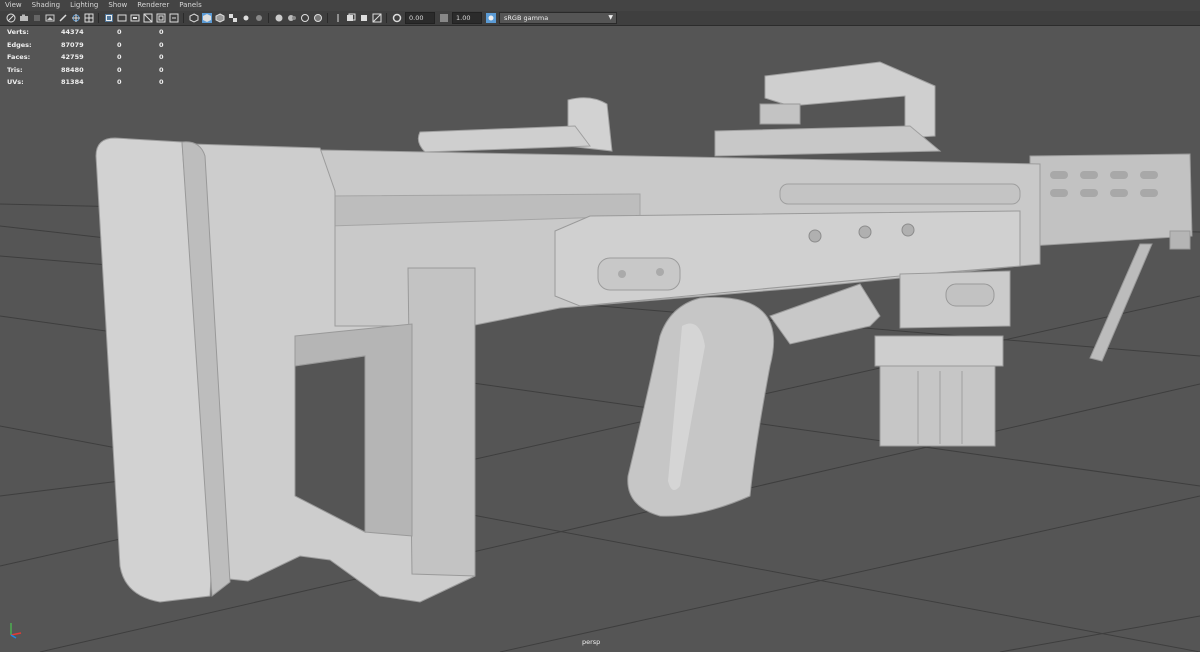 Image resolution: width=1200 pixels, height=652 pixels. What do you see at coordinates (72, 82) in the screenshot?
I see `hud-value: 81384` at bounding box center [72, 82].